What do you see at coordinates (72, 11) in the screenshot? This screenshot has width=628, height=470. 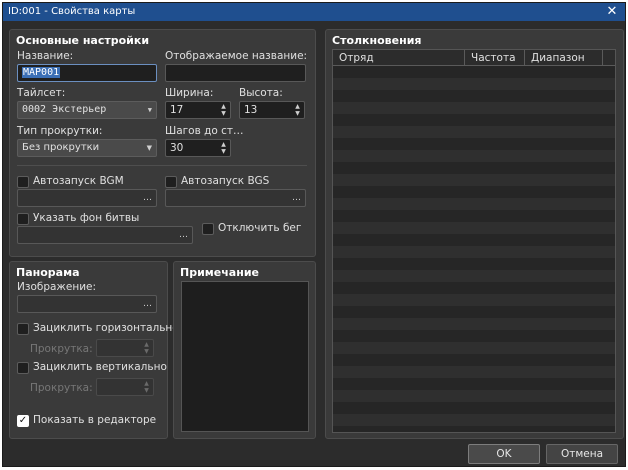 I see `window-title: ID:001 - Свойства карты` at bounding box center [72, 11].